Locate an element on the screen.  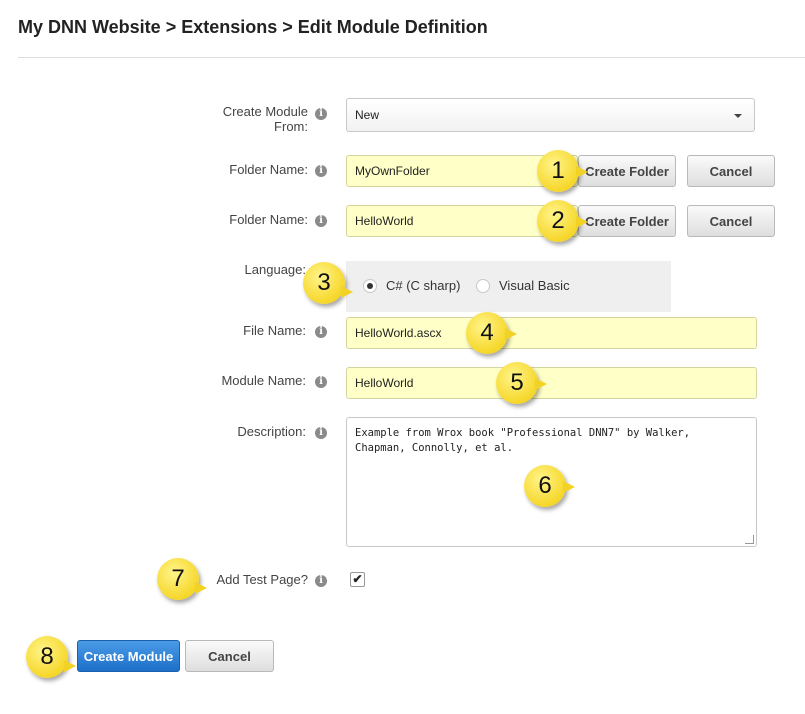
radio-csharp-label: C# (C sharp) is located at coordinates (423, 285).